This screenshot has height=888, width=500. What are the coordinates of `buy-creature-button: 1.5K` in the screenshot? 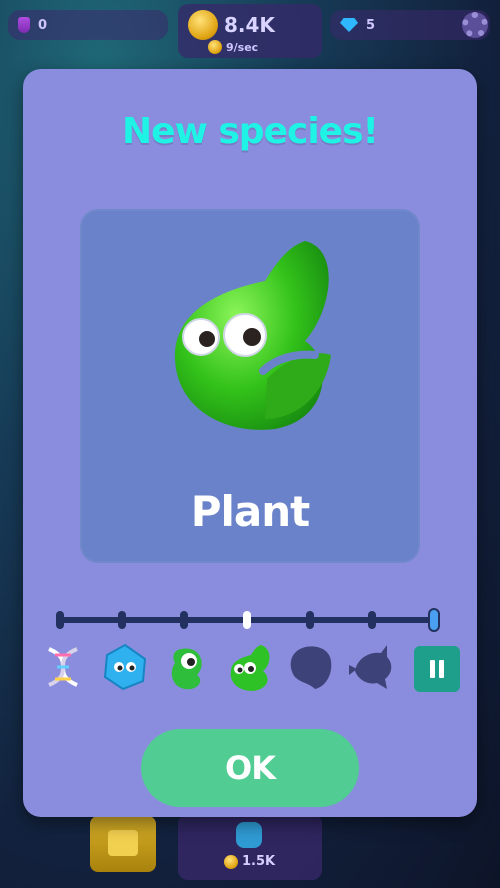 It's located at (250, 847).